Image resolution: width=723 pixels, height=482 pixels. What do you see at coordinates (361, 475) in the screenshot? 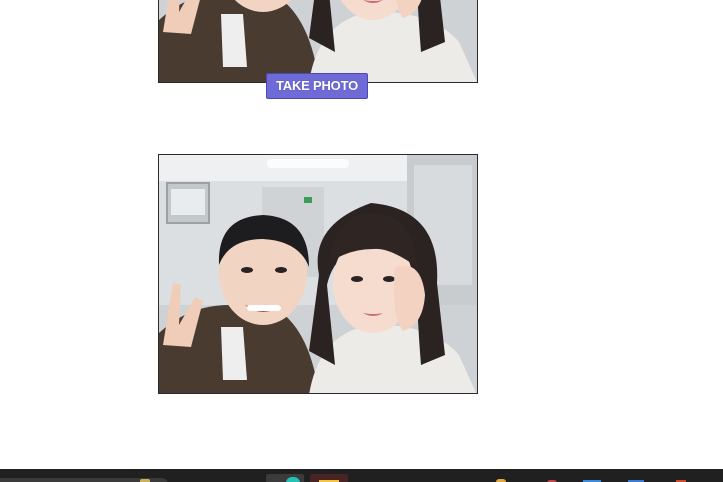
I see `taskbar` at bounding box center [361, 475].